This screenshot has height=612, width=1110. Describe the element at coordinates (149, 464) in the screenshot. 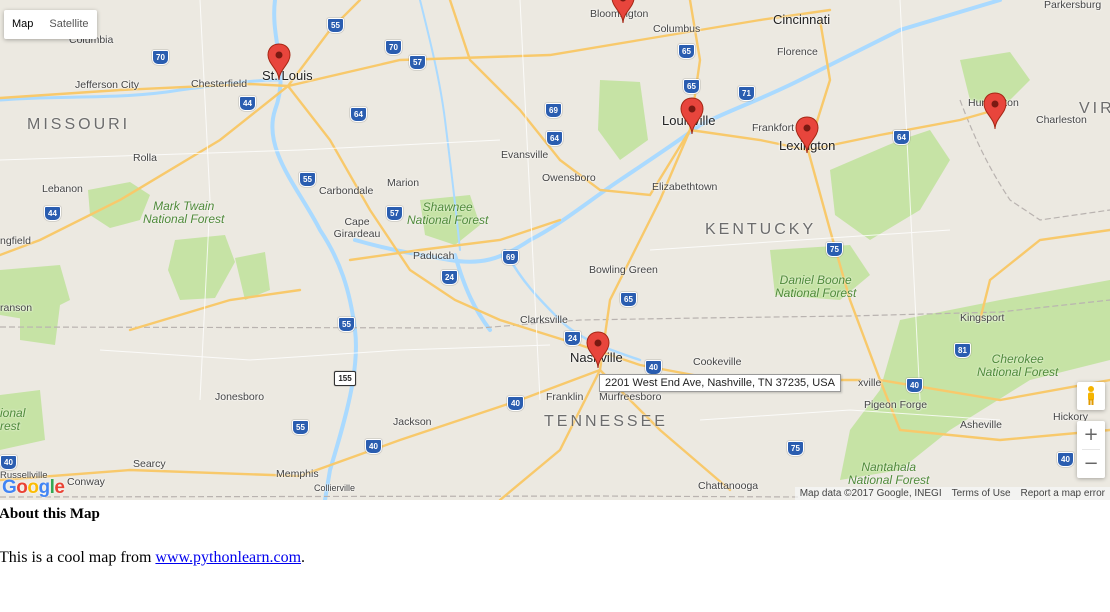

I see `city-searcy: Searcy` at that location.